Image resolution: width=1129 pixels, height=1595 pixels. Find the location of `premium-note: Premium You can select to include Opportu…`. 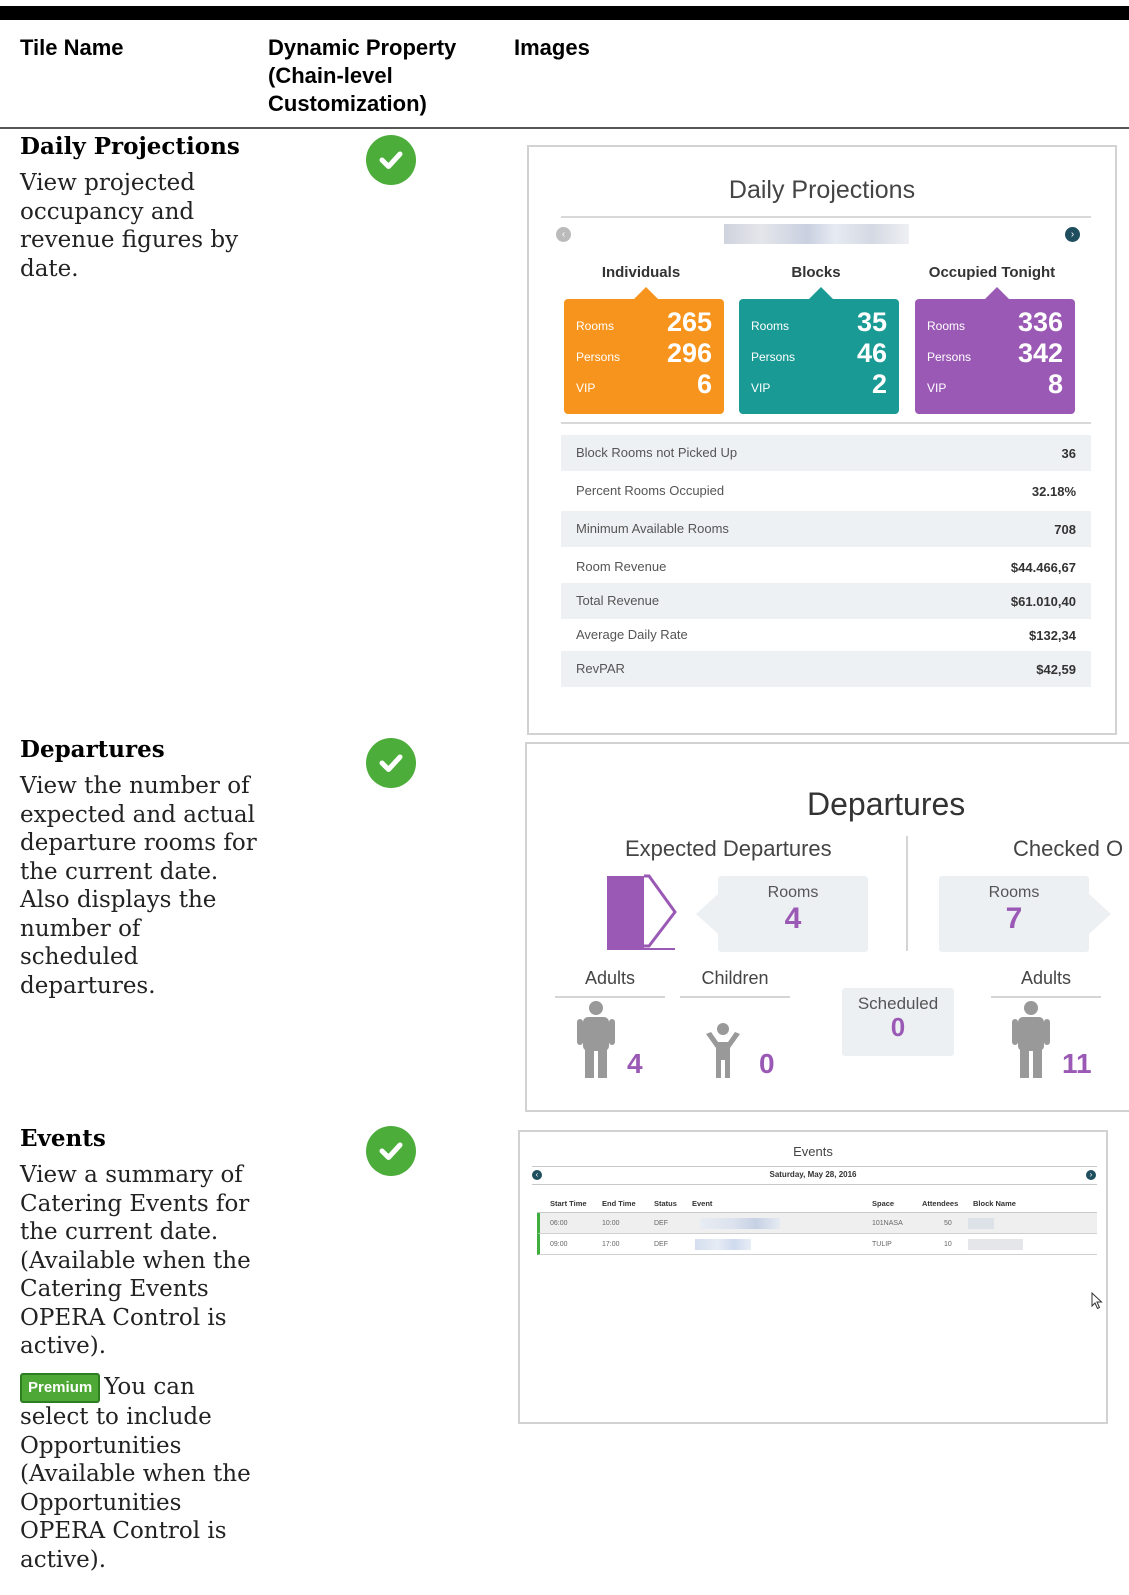

premium-note: Premium You can select to include Opportu… is located at coordinates (140, 1473).